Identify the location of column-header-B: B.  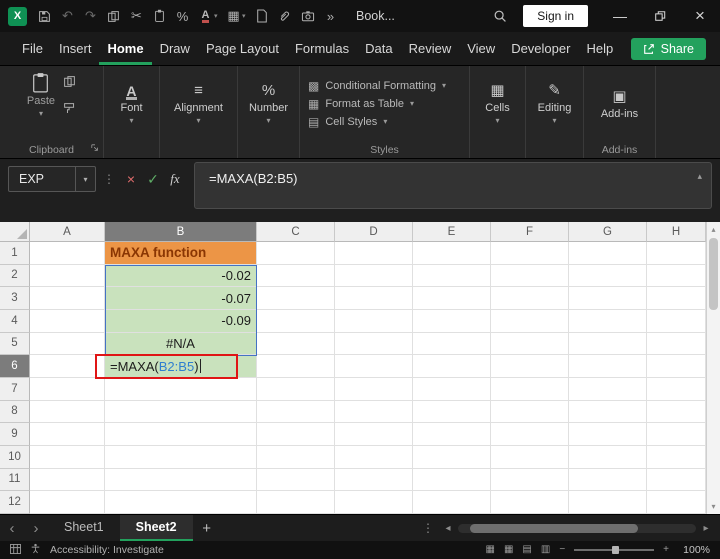
(181, 232).